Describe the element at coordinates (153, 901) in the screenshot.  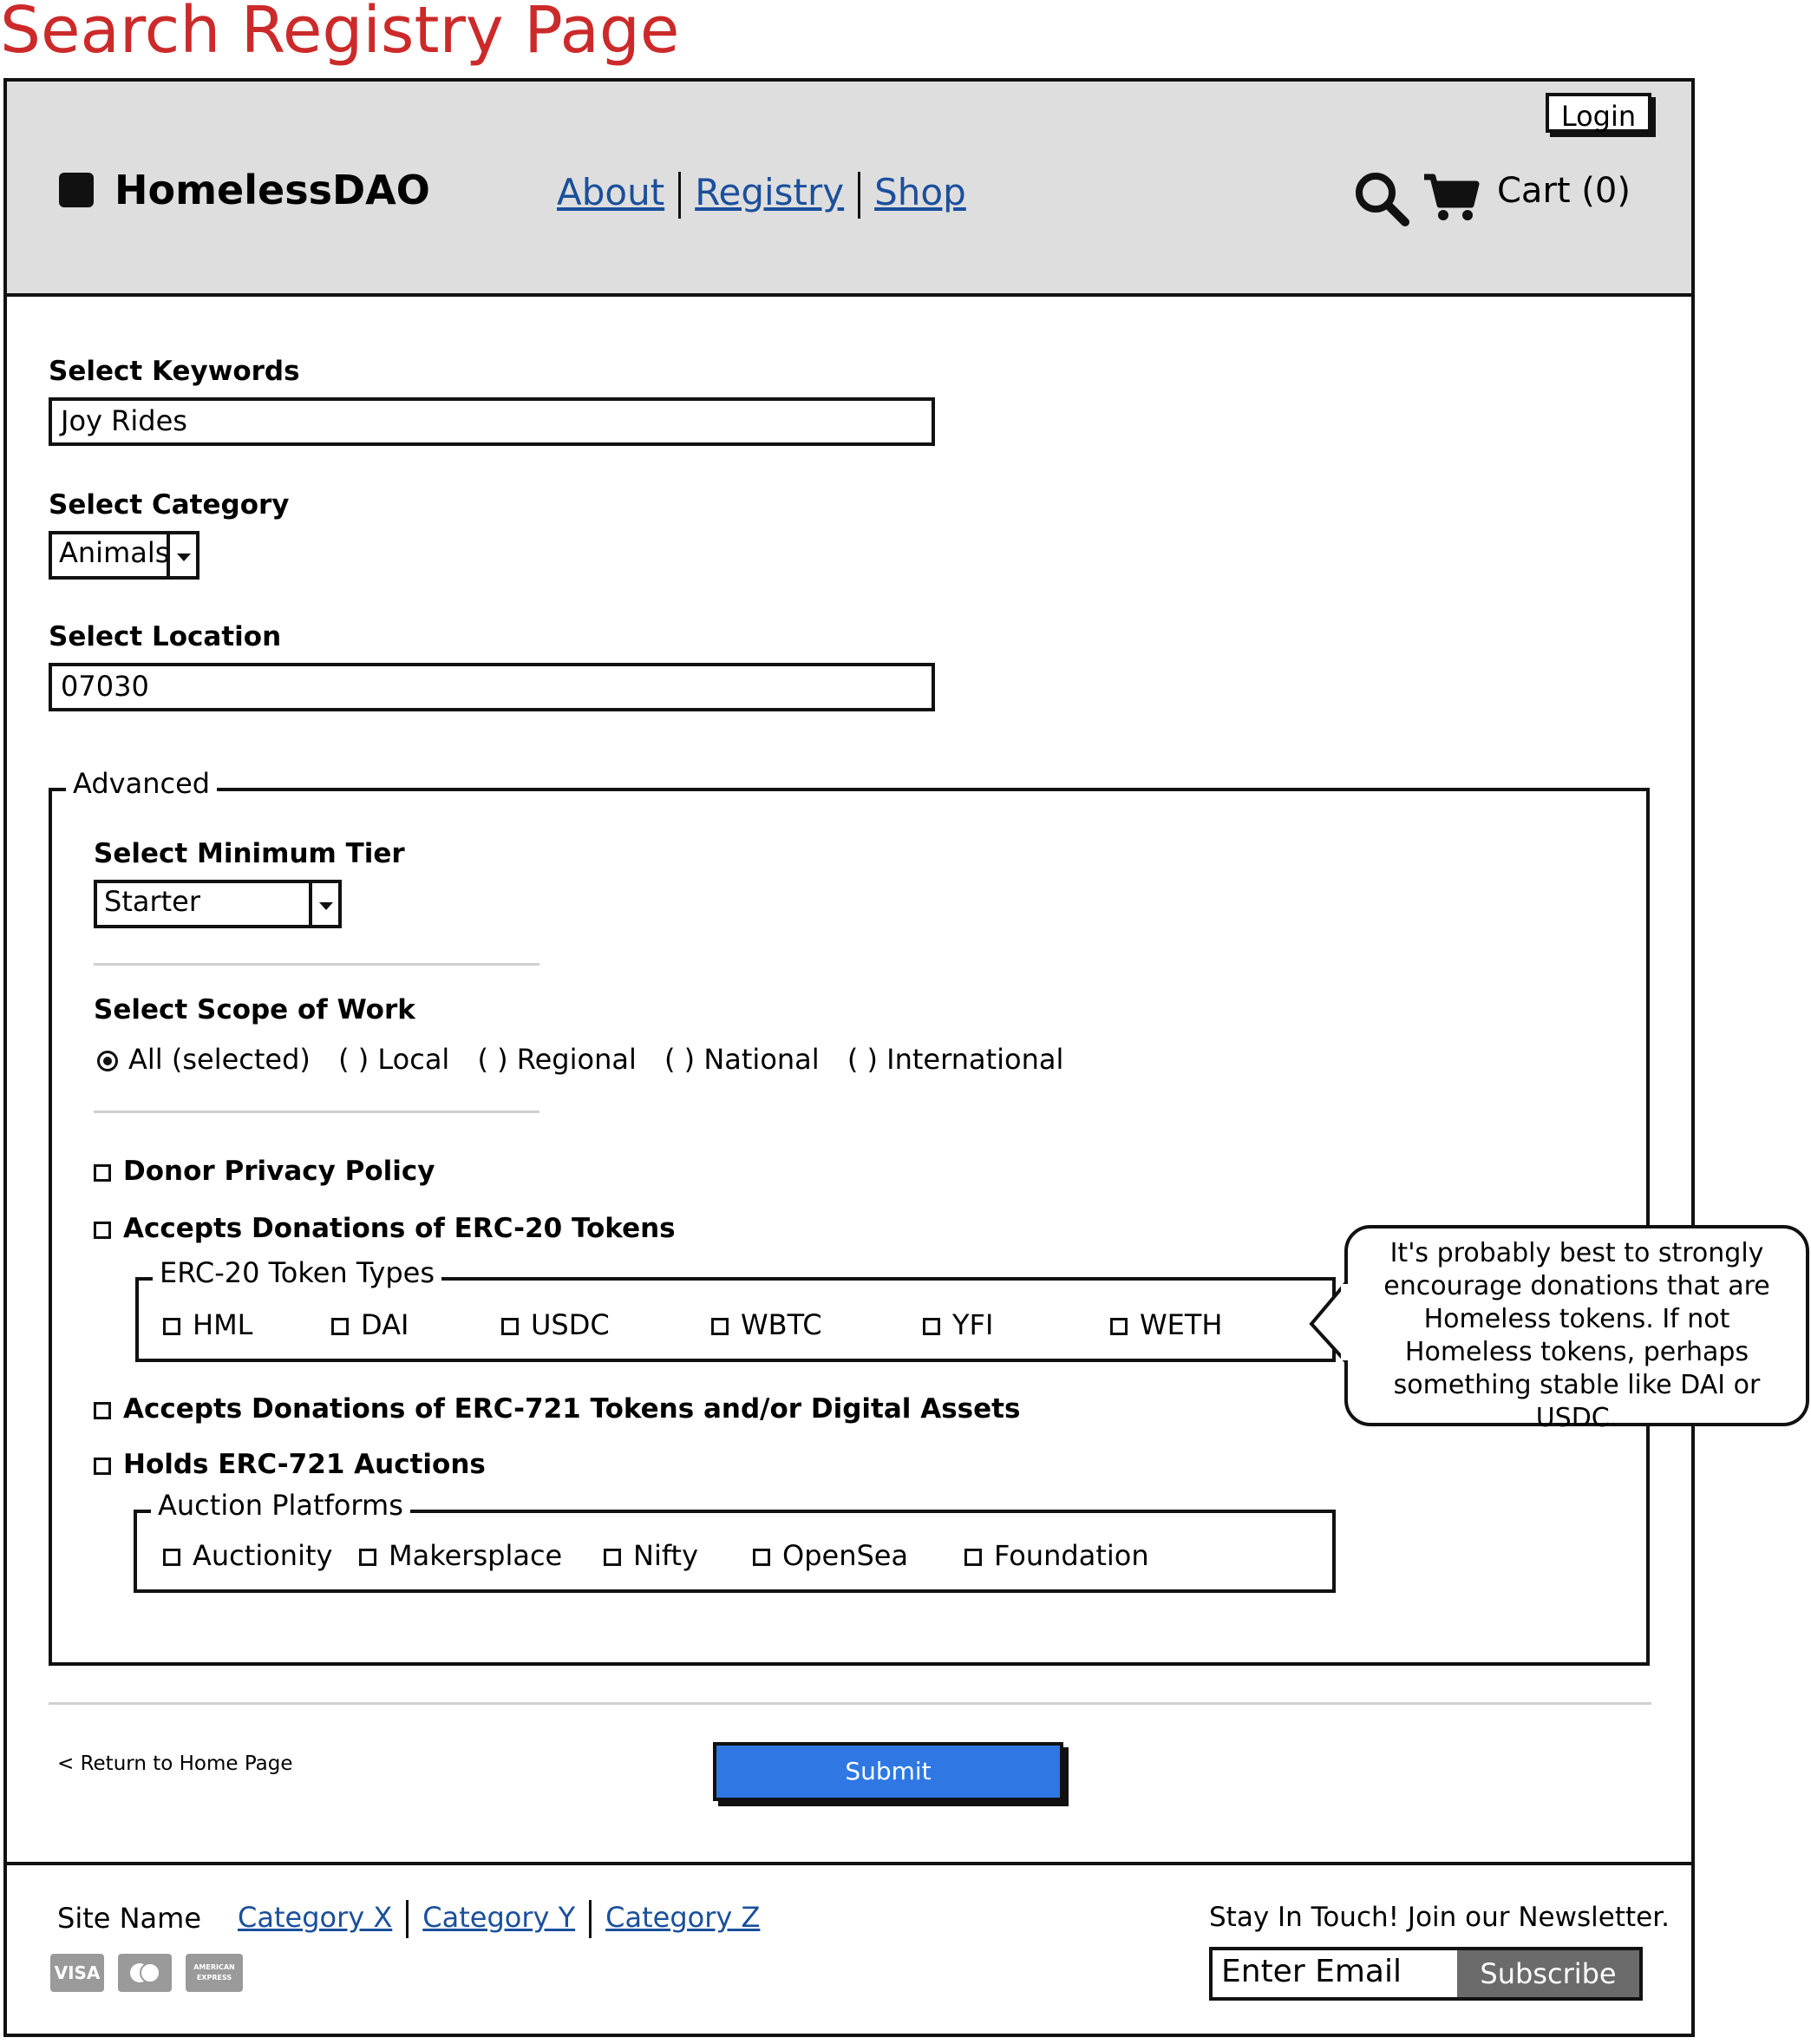
I see `tier-select-value: Starter` at that location.